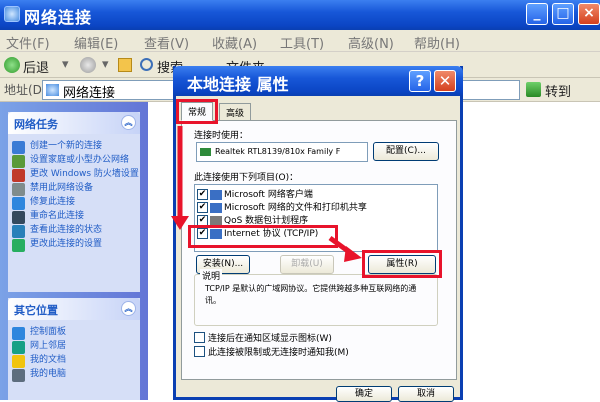  What do you see at coordinates (18, 333) in the screenshot?
I see `control-panel-icon` at bounding box center [18, 333].